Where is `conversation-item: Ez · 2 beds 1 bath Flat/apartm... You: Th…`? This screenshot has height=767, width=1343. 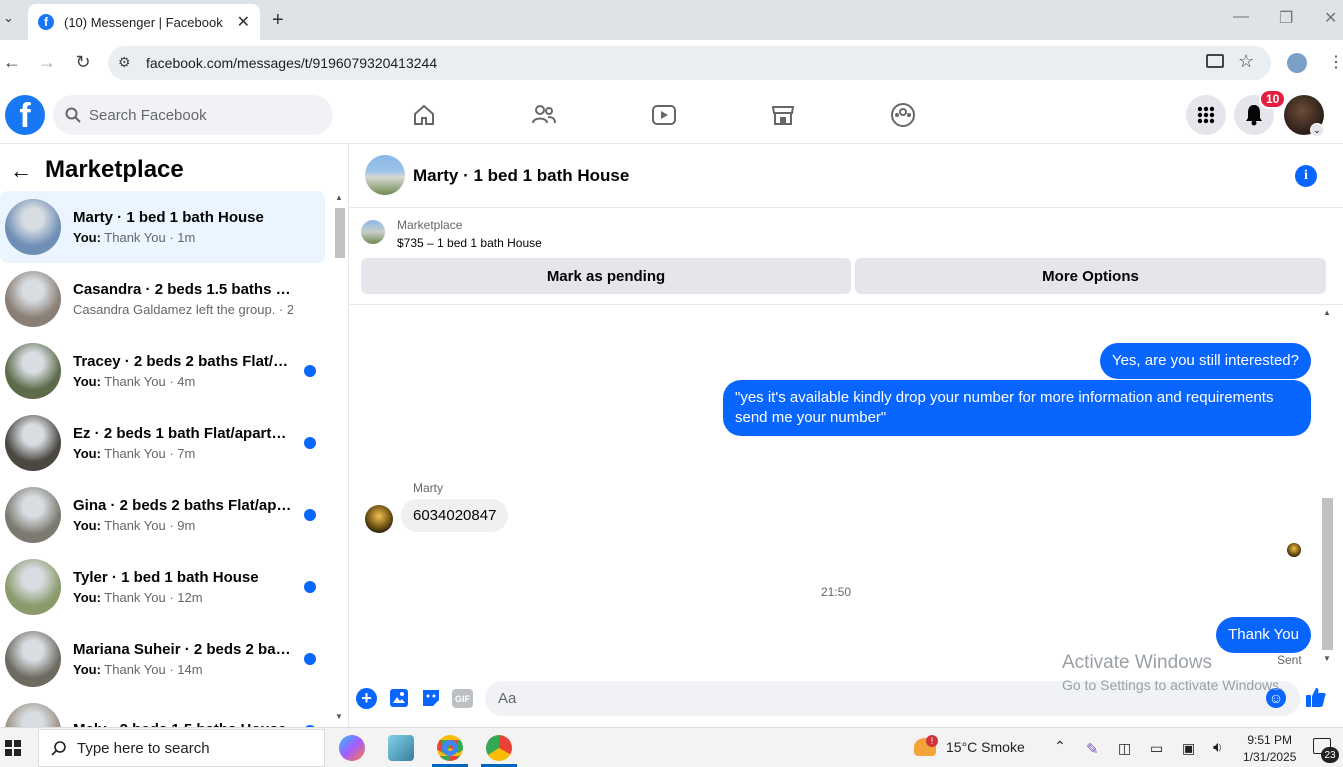
conversation-item: Ez · 2 beds 1 bath Flat/apartm... You: Th… is located at coordinates (162, 443).